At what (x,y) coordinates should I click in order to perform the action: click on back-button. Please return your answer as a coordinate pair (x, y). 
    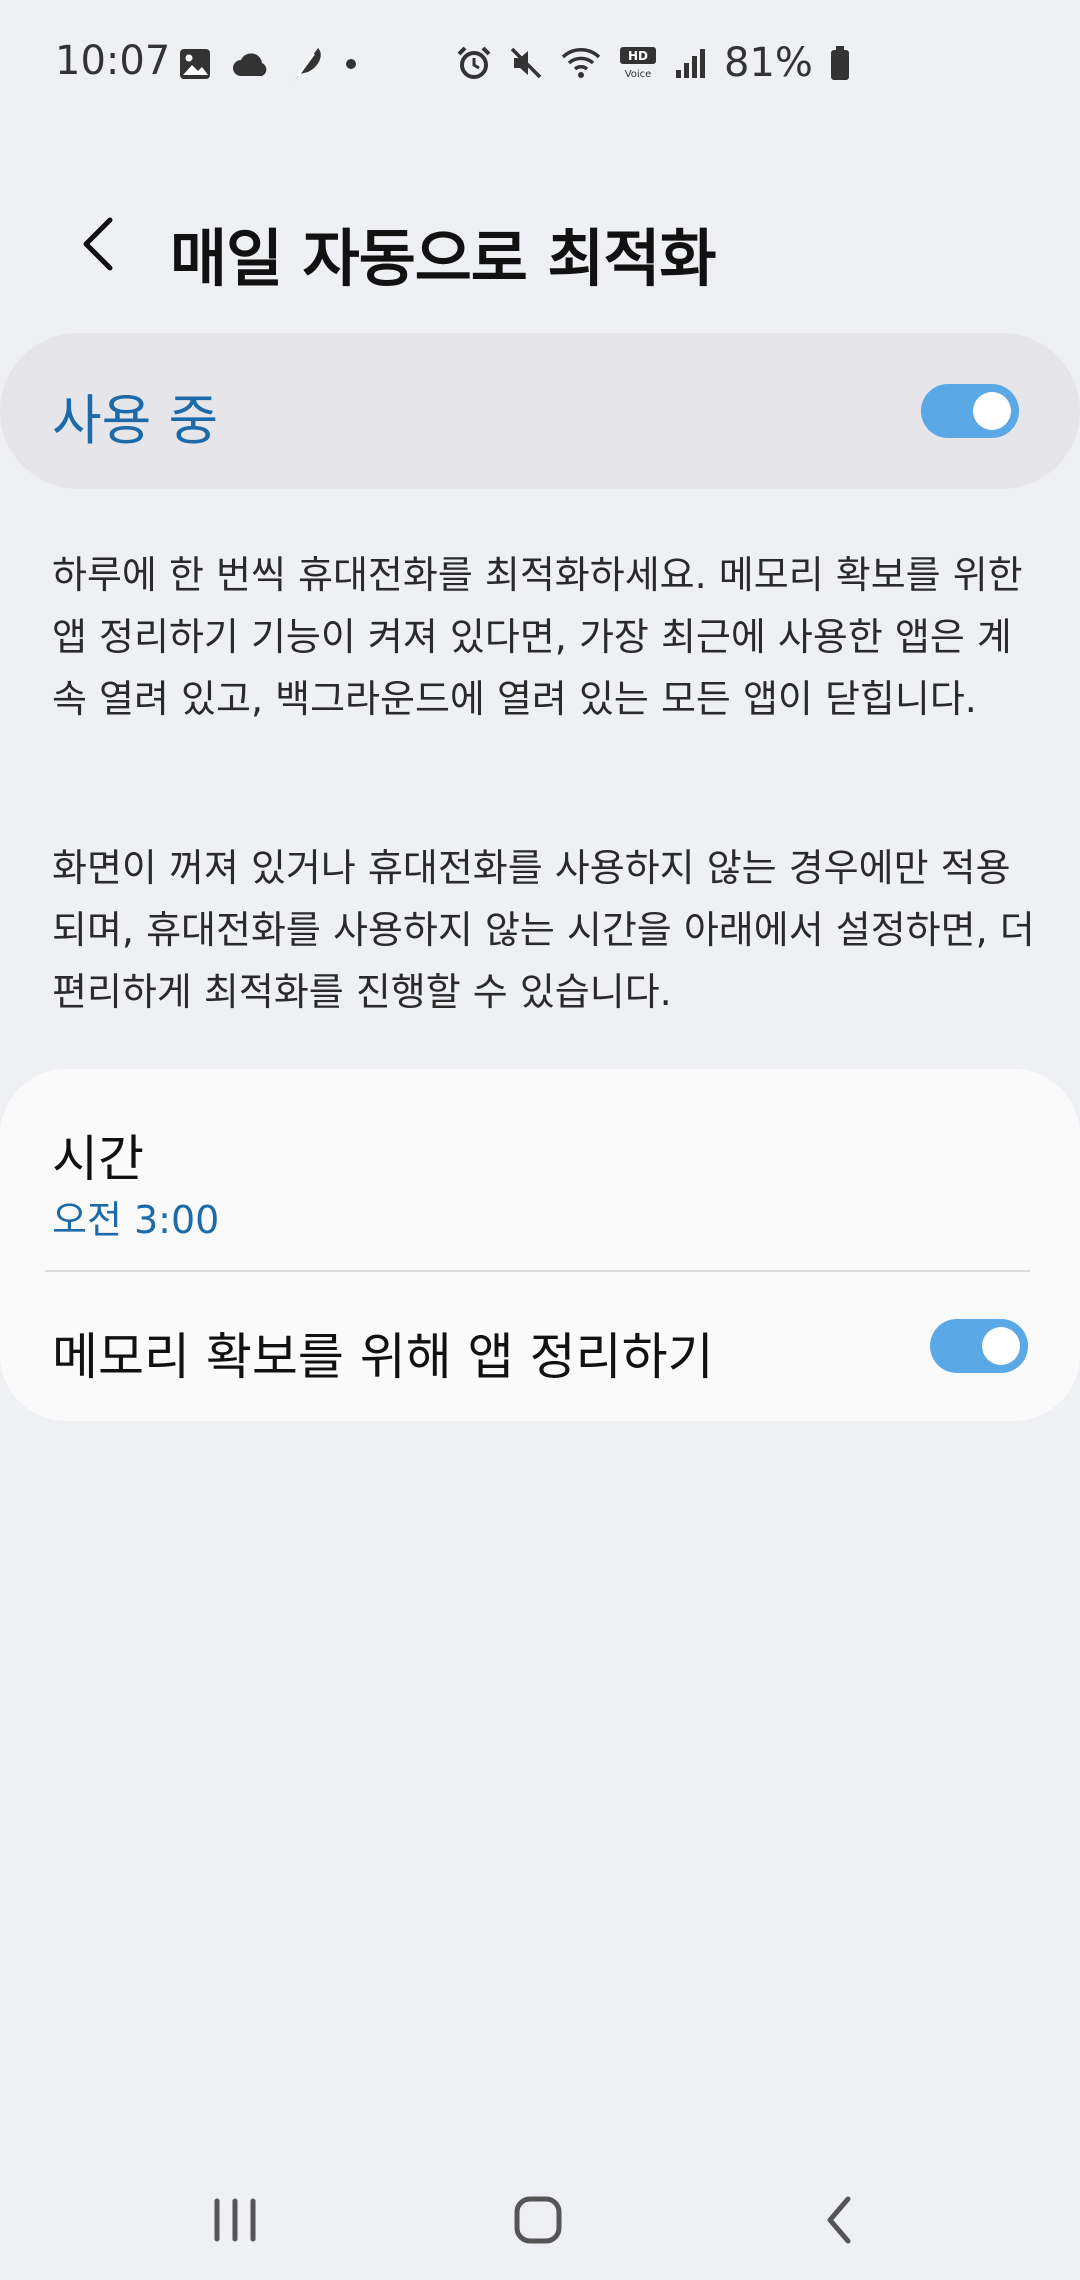
    Looking at the image, I should click on (100, 244).